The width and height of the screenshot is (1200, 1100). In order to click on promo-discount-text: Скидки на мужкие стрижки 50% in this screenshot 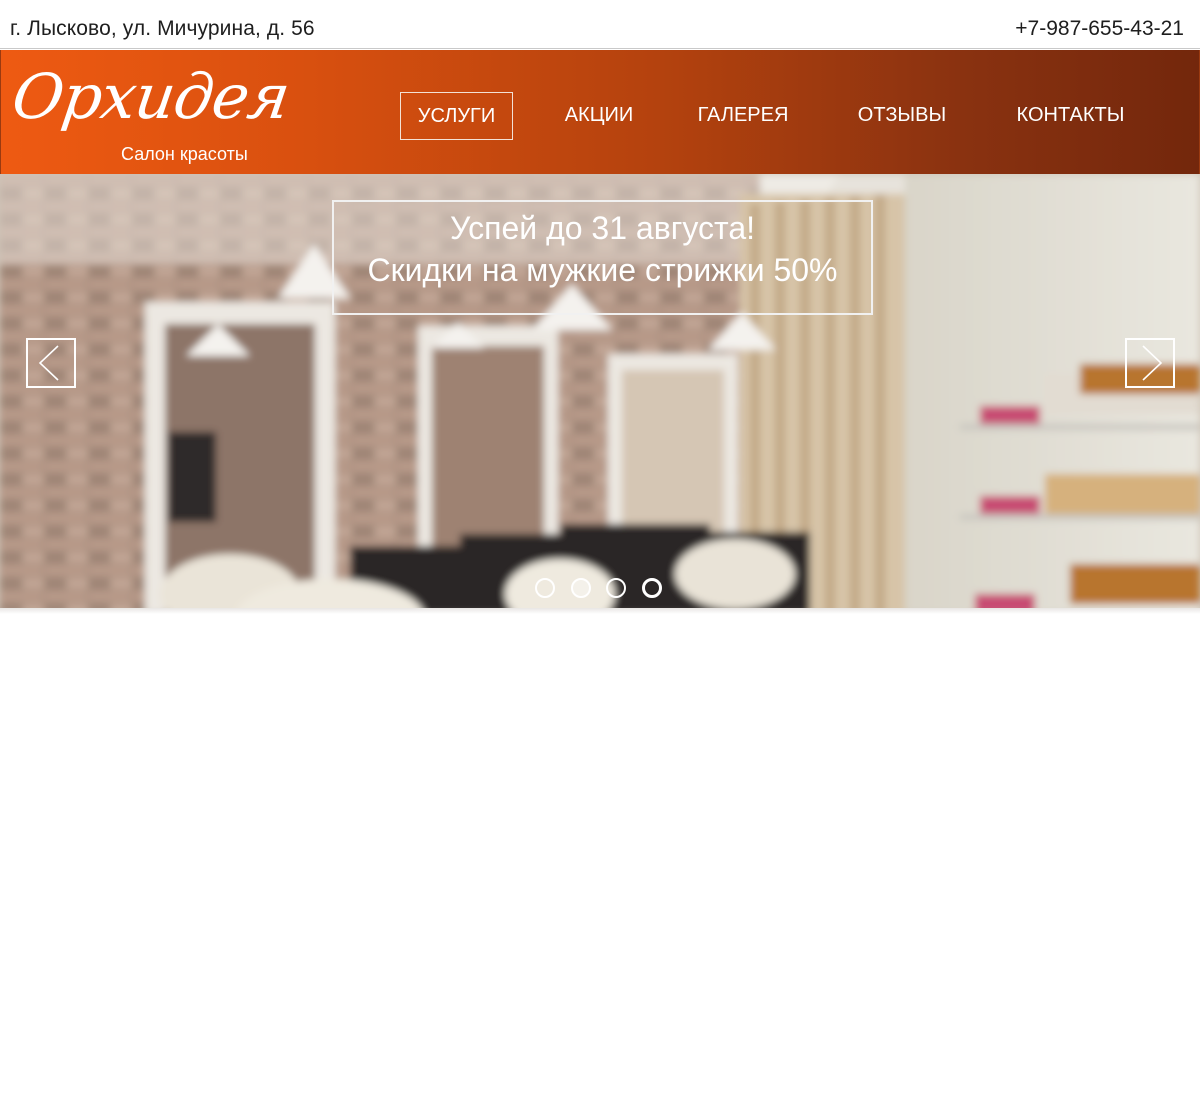, I will do `click(602, 270)`.